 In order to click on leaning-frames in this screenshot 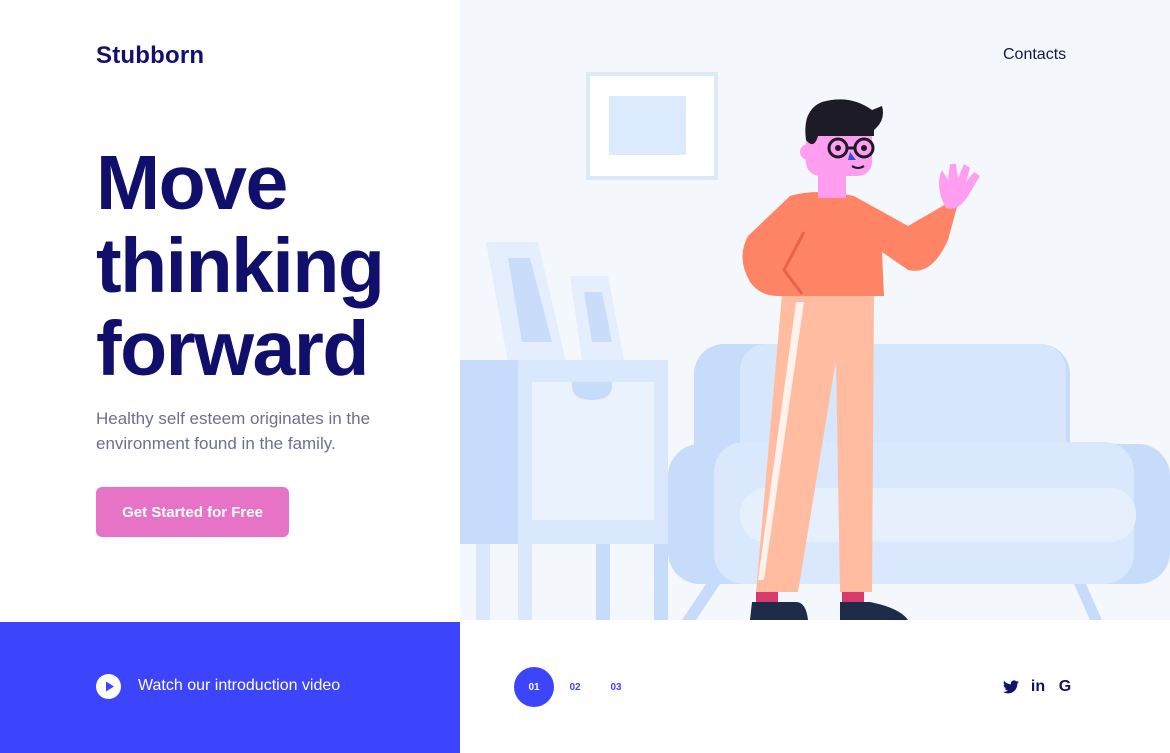, I will do `click(555, 302)`.